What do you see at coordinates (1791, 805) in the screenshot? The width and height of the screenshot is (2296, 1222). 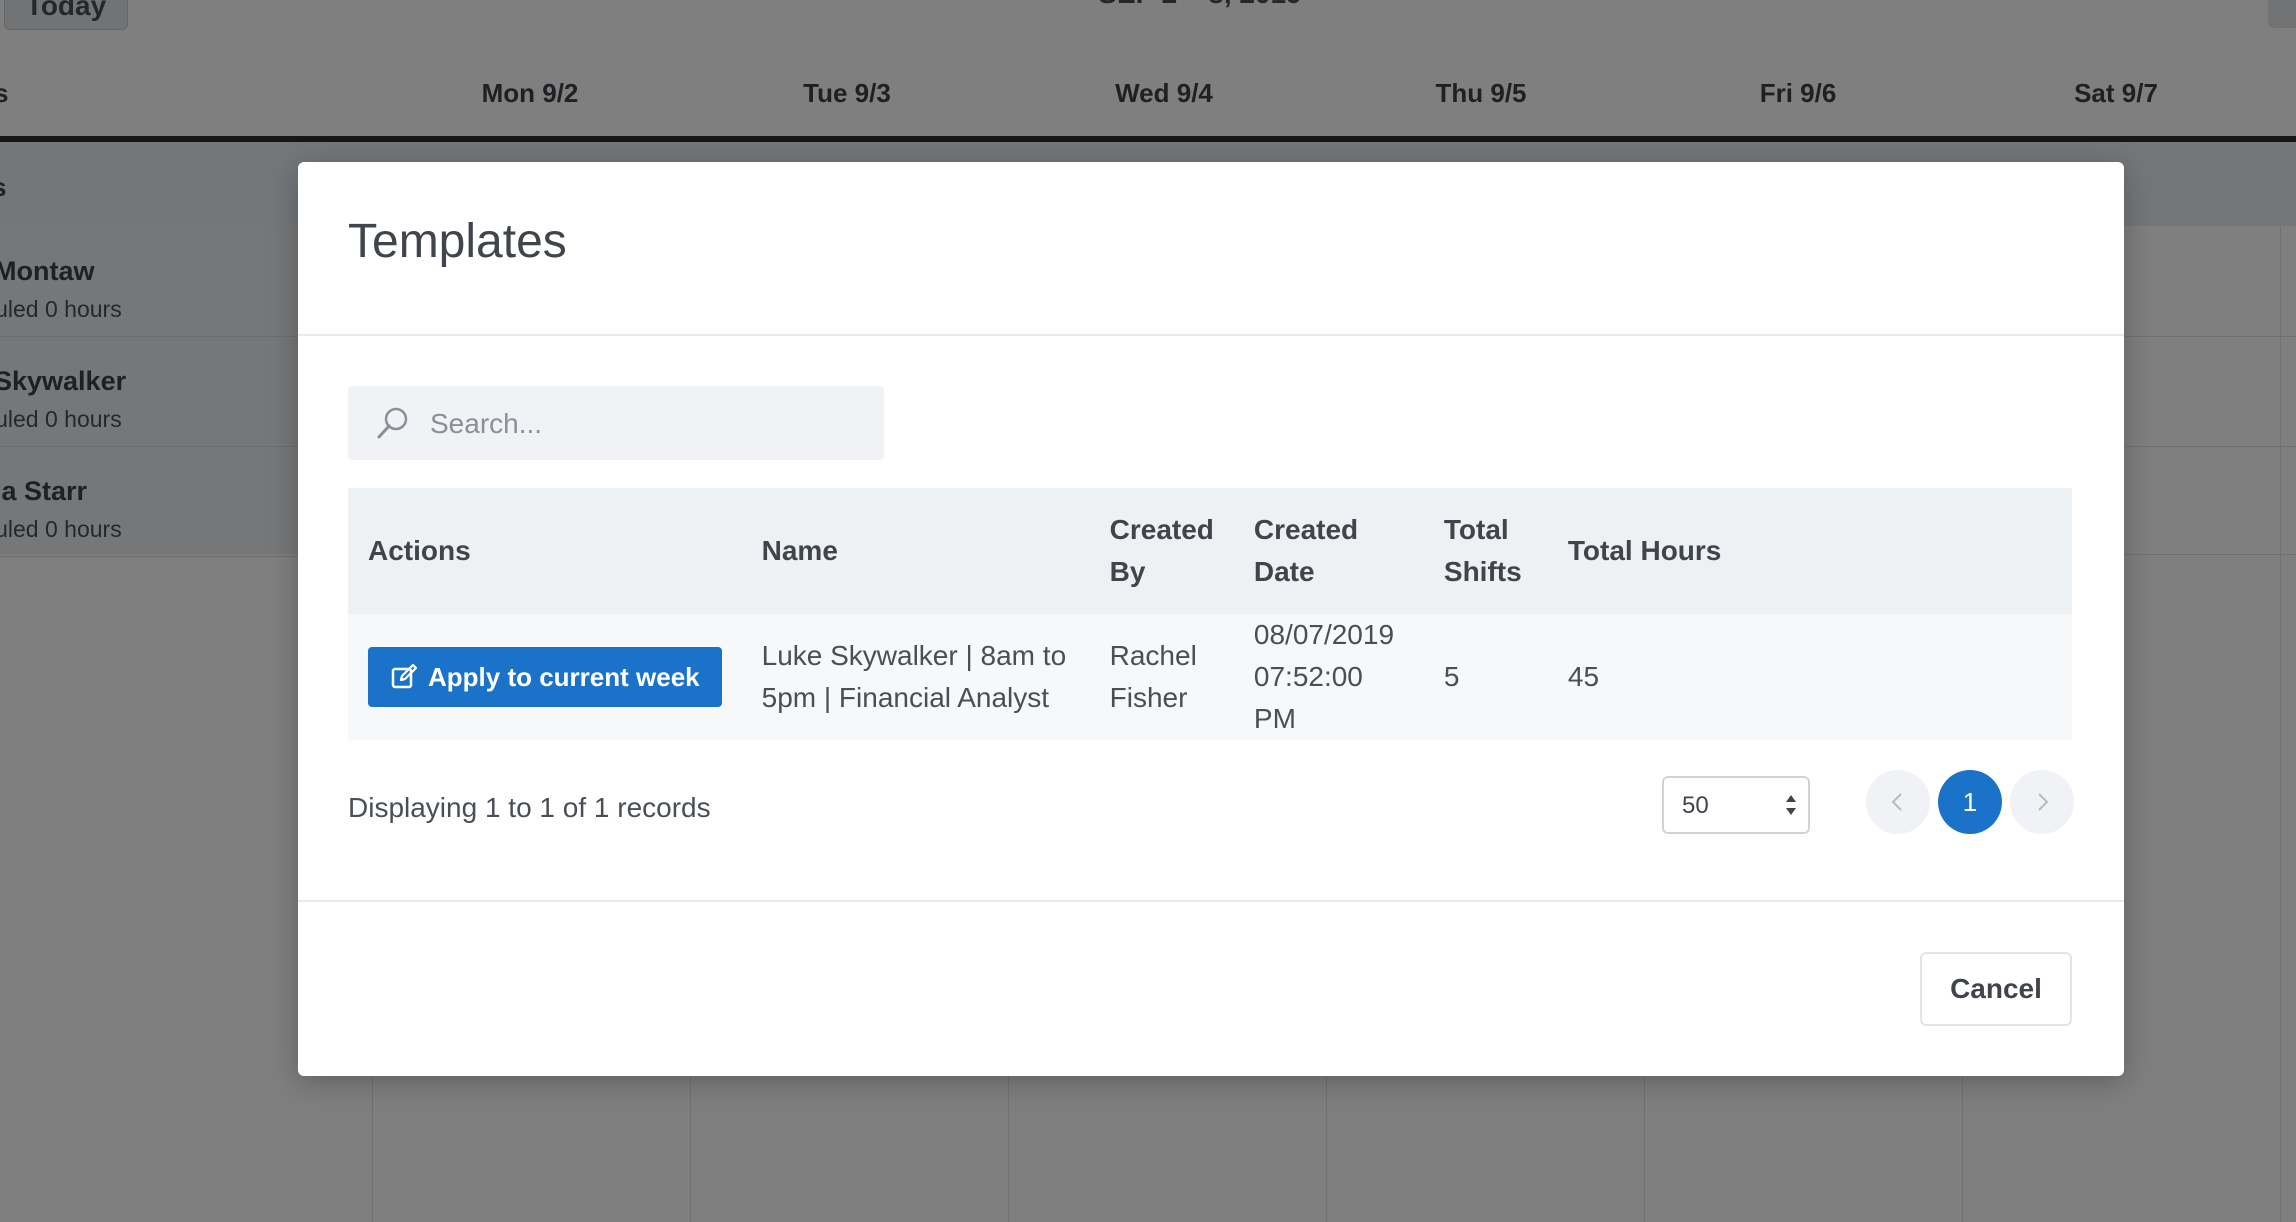 I see `select-arrows-icon` at bounding box center [1791, 805].